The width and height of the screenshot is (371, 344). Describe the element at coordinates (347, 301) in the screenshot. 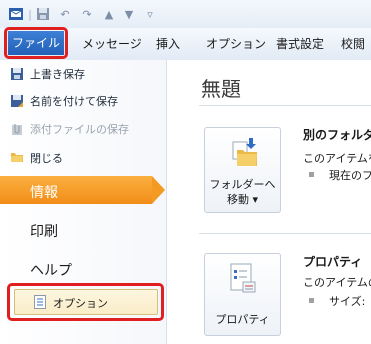

I see `properties-section-bullet-text: サイズ:` at that location.